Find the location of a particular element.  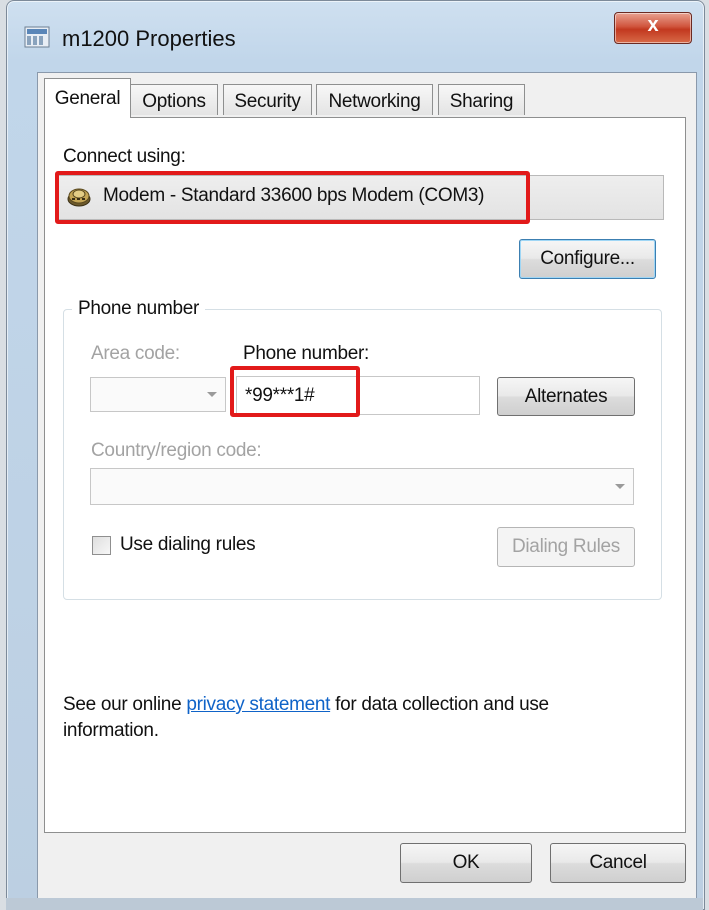

area-code-label: Area code: is located at coordinates (135, 353).